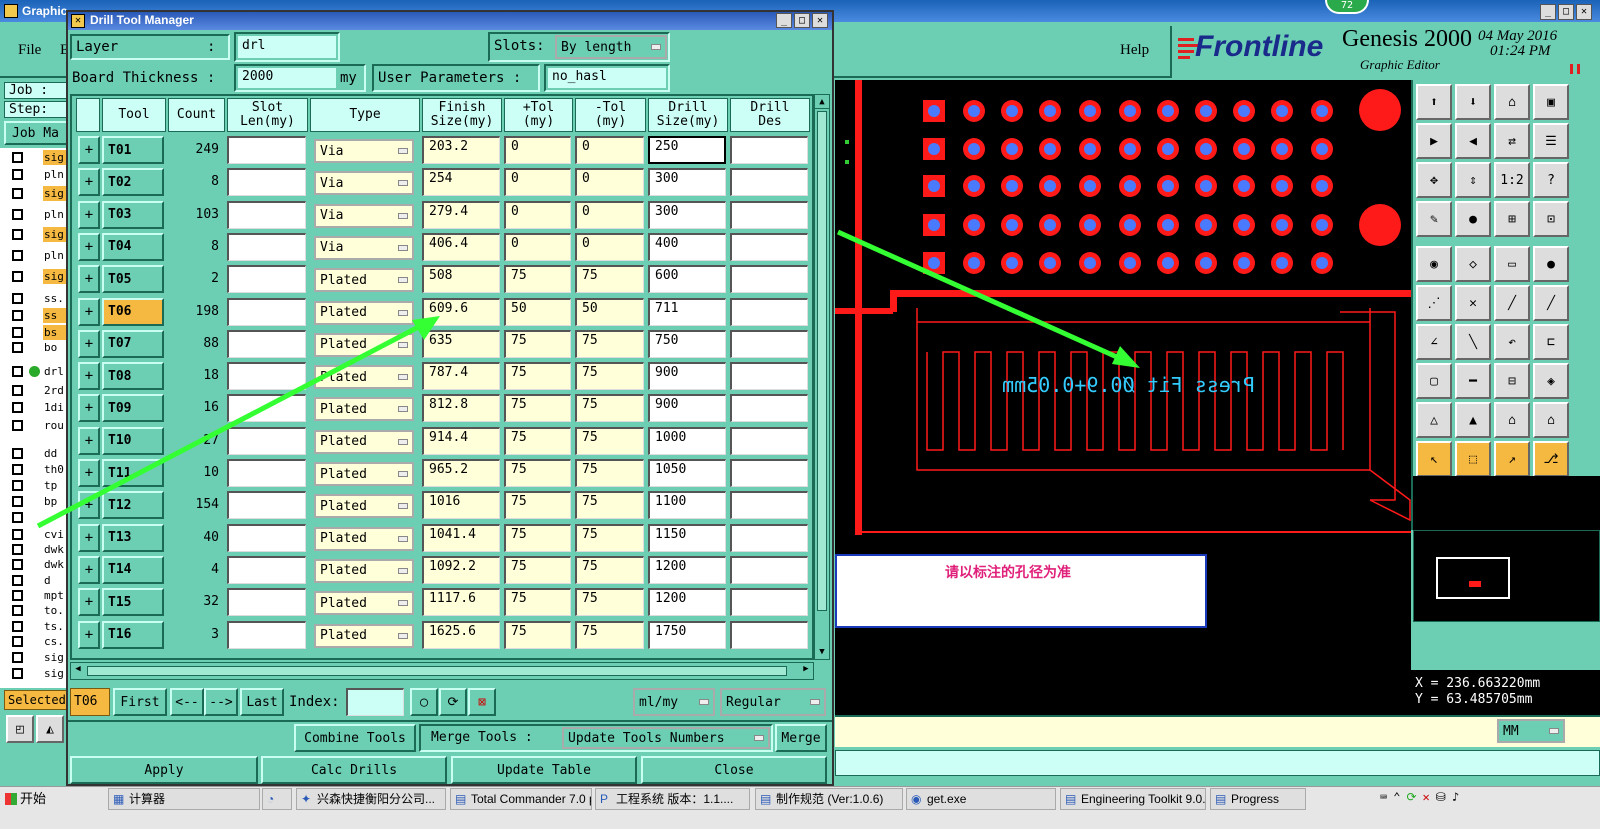 This screenshot has height=829, width=1600. I want to click on app-icon: ✦, so click(306, 799).